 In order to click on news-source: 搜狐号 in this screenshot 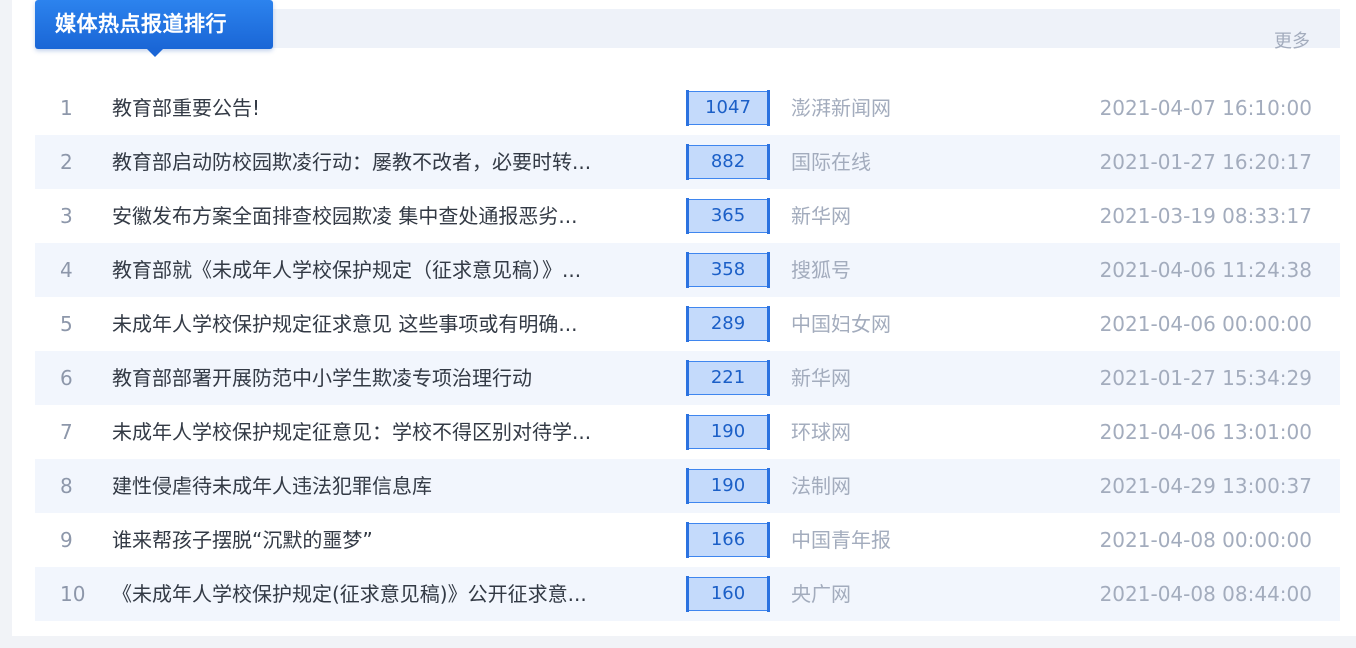, I will do `click(821, 270)`.